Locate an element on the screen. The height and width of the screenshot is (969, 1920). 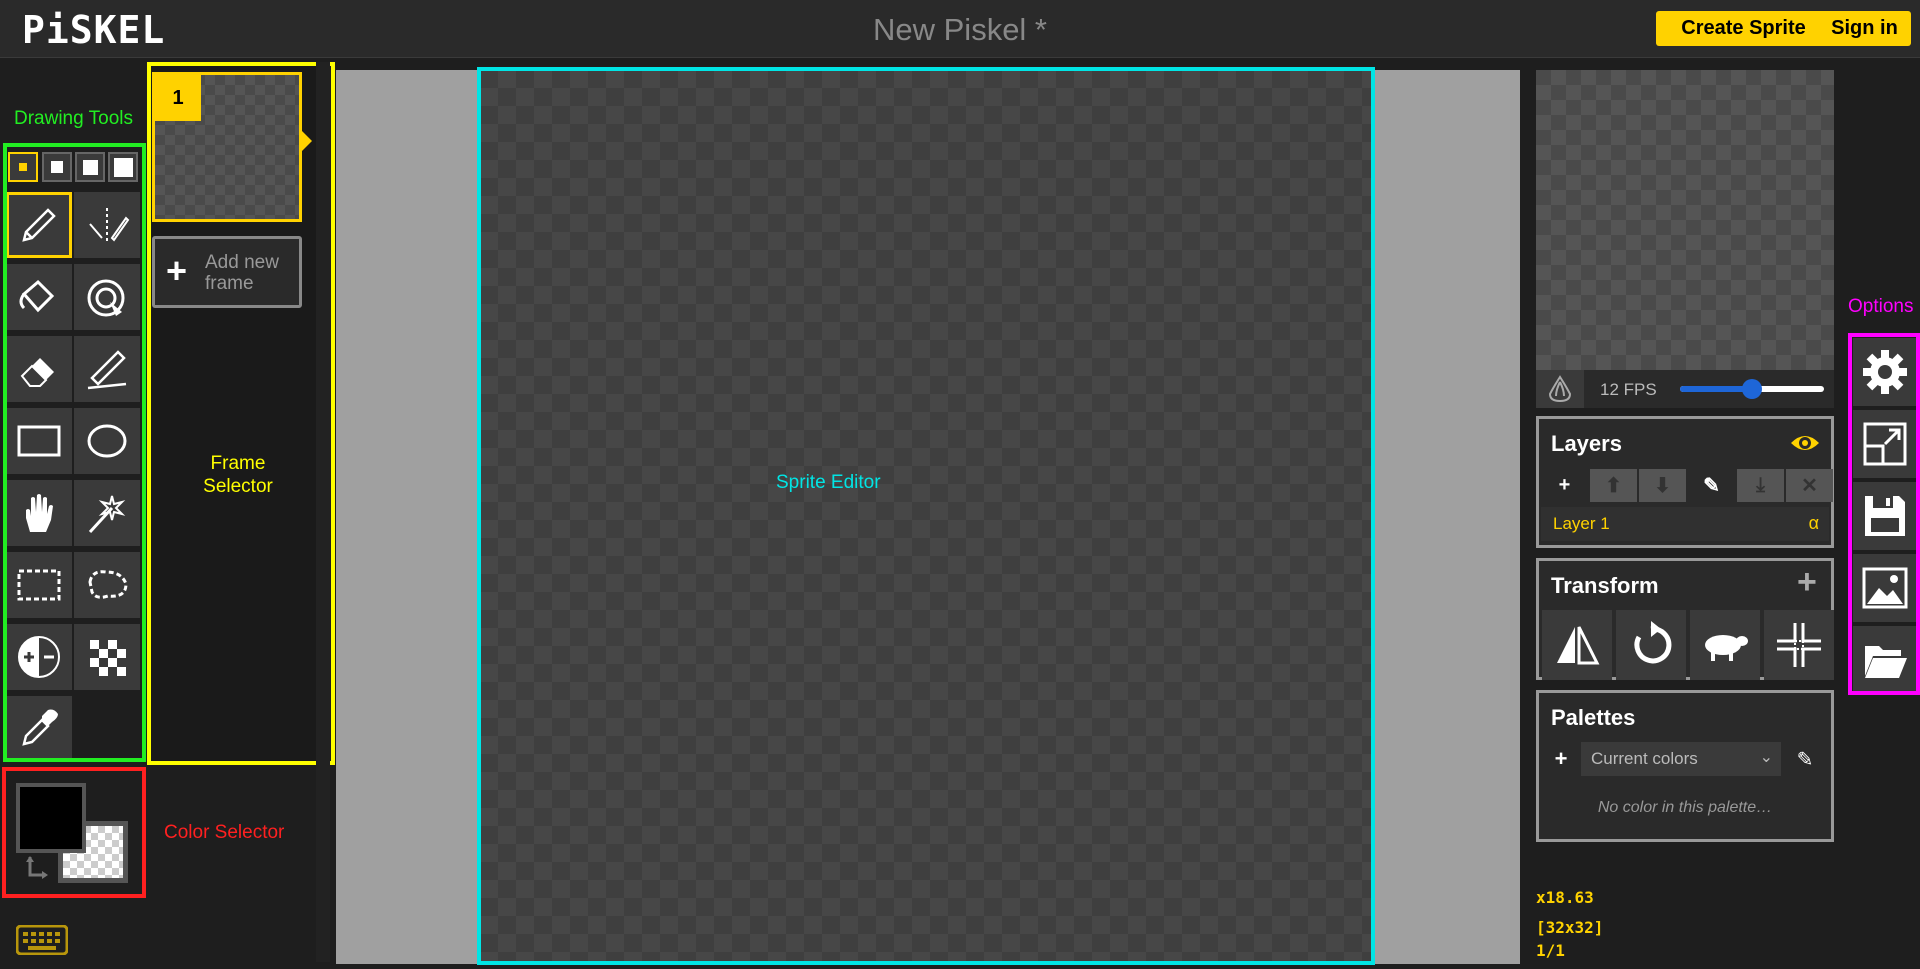
dithering-tool is located at coordinates (107, 657).